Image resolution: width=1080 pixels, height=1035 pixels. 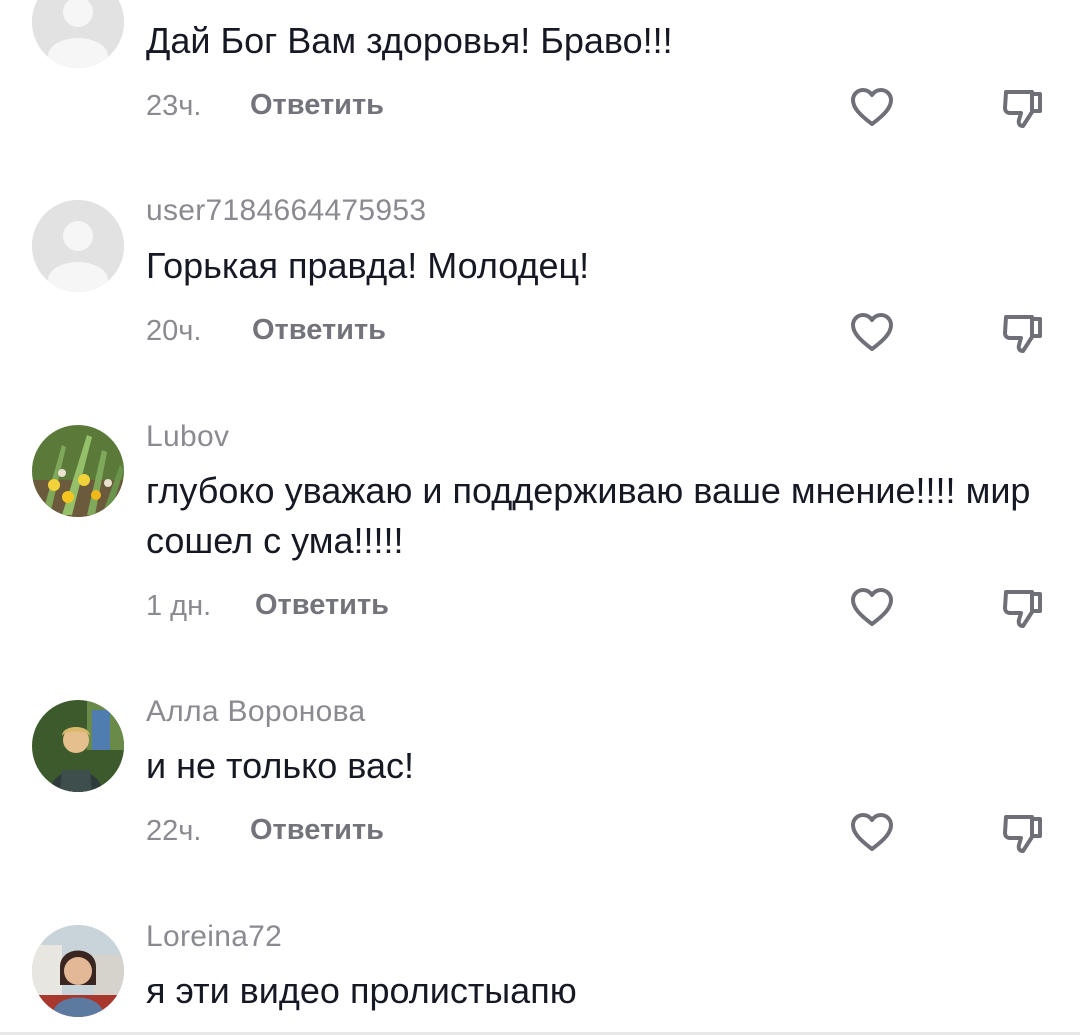 What do you see at coordinates (280, 765) in the screenshot?
I see `comment-text: и не только вас!` at bounding box center [280, 765].